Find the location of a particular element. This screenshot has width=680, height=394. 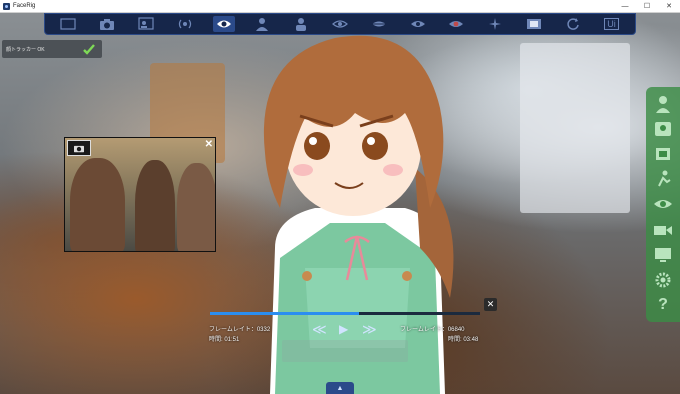

webcam-camera-button is located at coordinates (79, 148).